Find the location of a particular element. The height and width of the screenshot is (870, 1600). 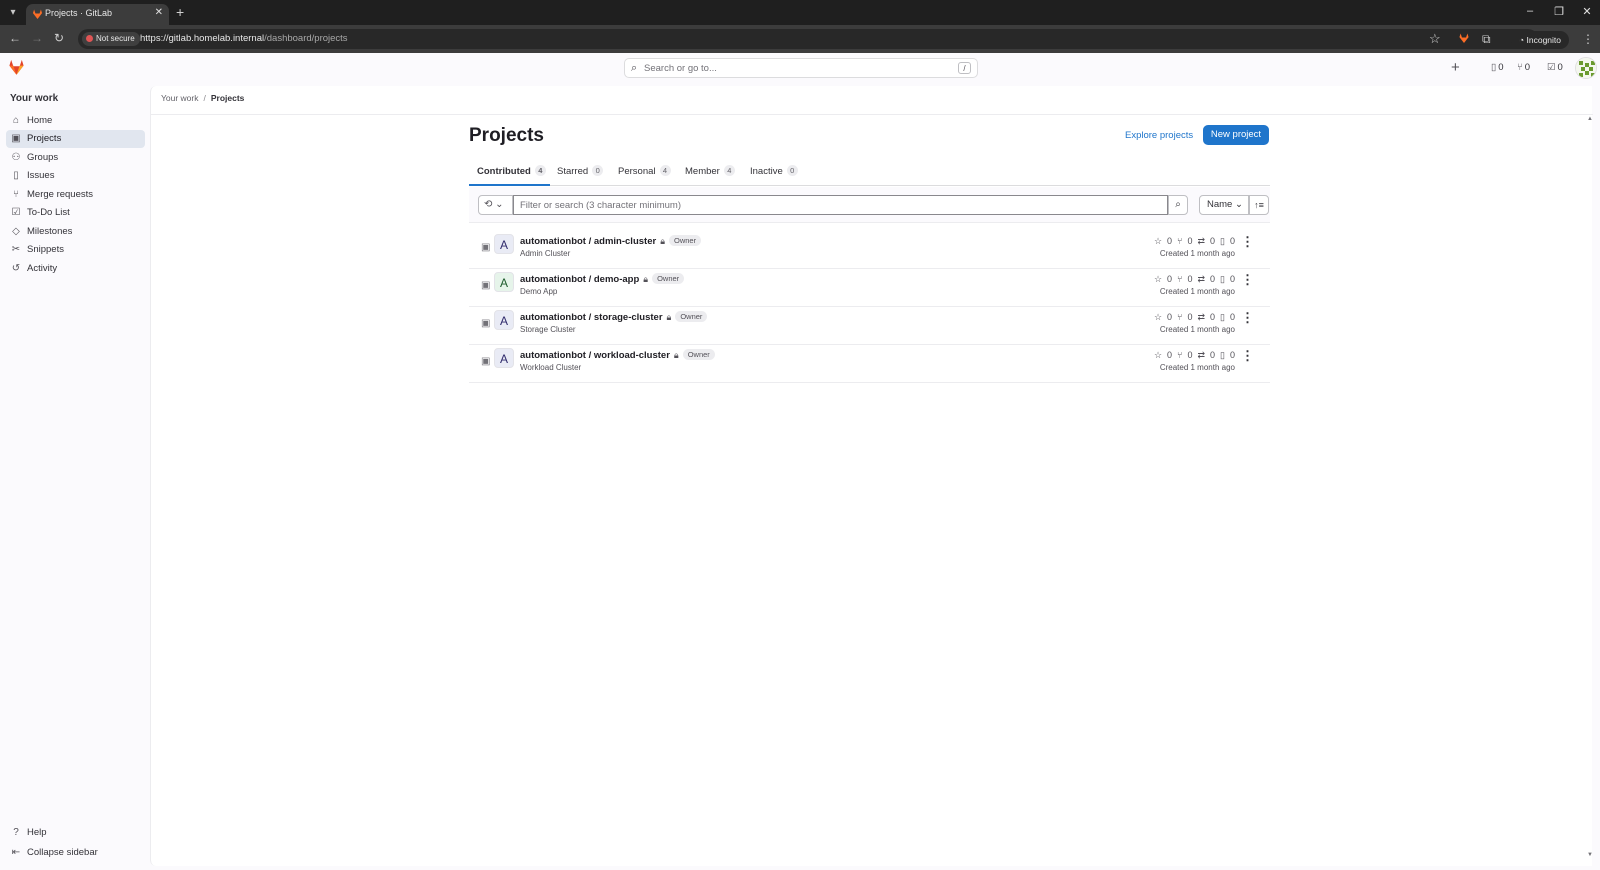

forward-icon: → is located at coordinates (37, 38).